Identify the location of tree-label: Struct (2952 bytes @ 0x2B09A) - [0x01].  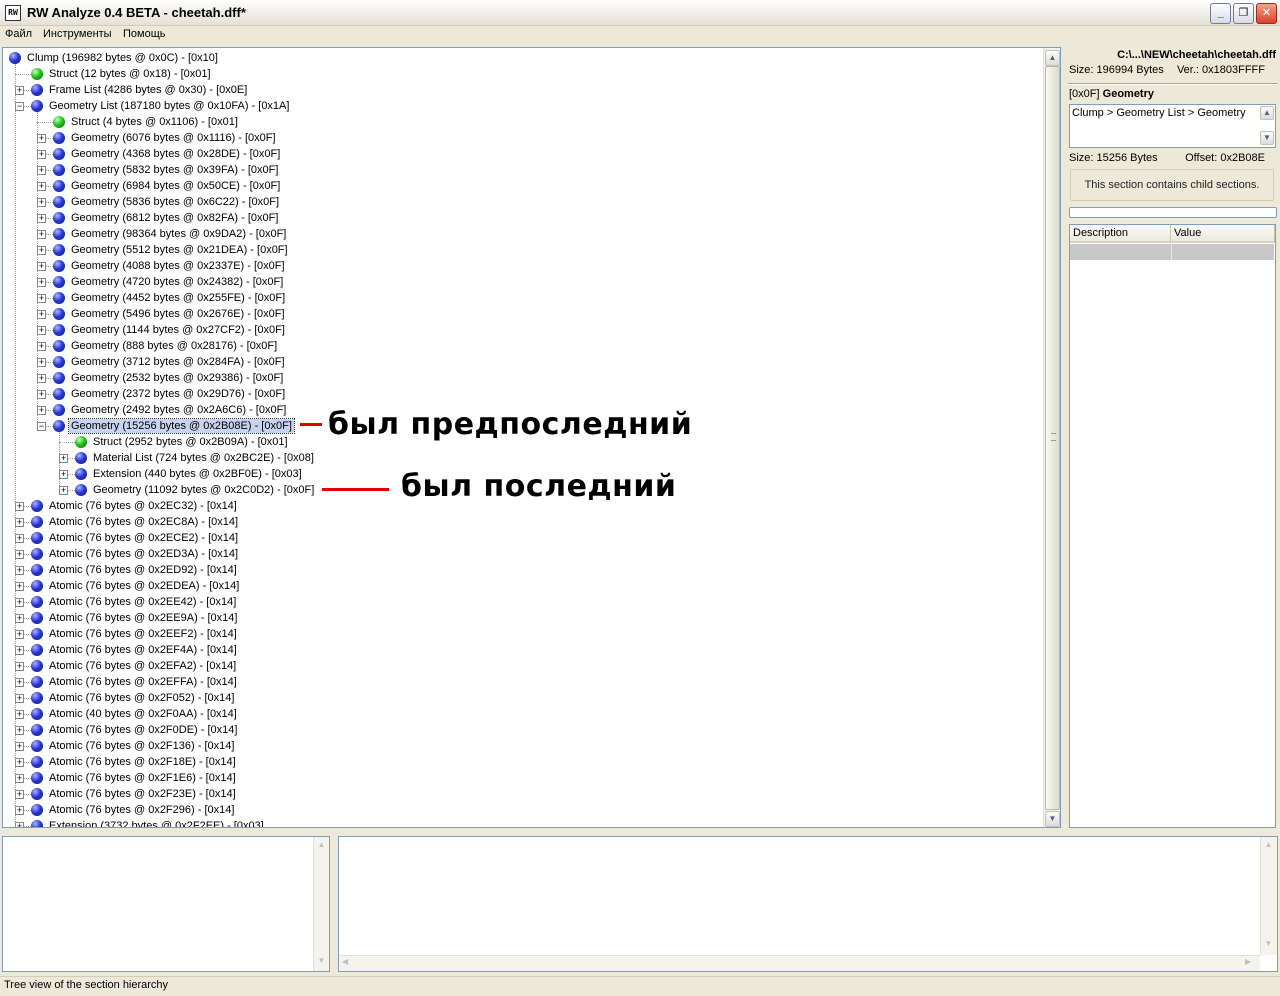
(190, 442).